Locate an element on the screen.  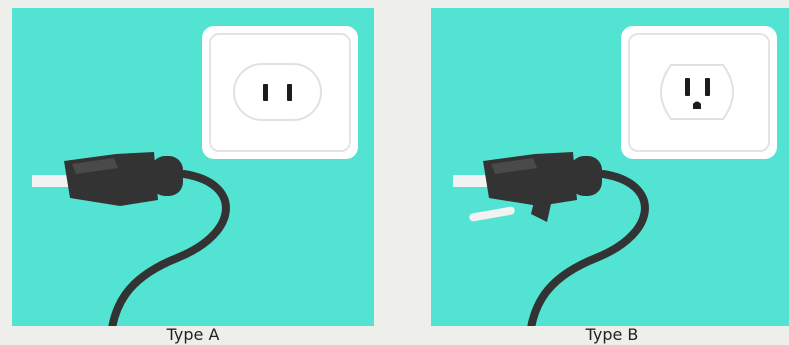
two-slot-outlet-icon is located at coordinates (280, 92).